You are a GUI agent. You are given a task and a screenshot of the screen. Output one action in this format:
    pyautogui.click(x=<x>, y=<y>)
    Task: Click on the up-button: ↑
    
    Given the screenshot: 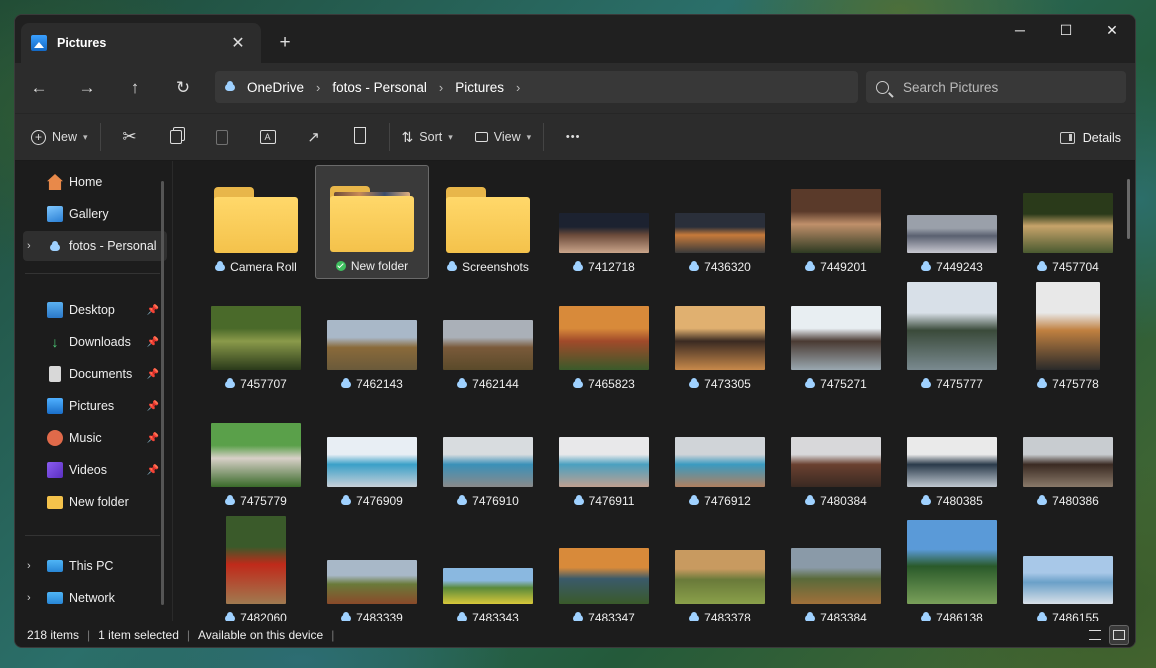 What is the action you would take?
    pyautogui.click(x=135, y=88)
    